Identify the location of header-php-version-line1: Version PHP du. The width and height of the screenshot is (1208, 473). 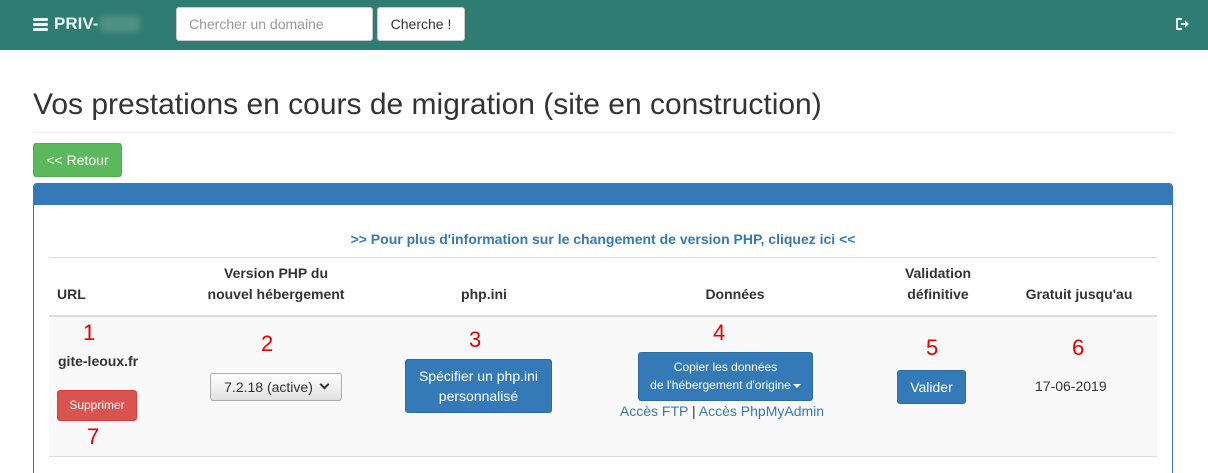
(276, 272).